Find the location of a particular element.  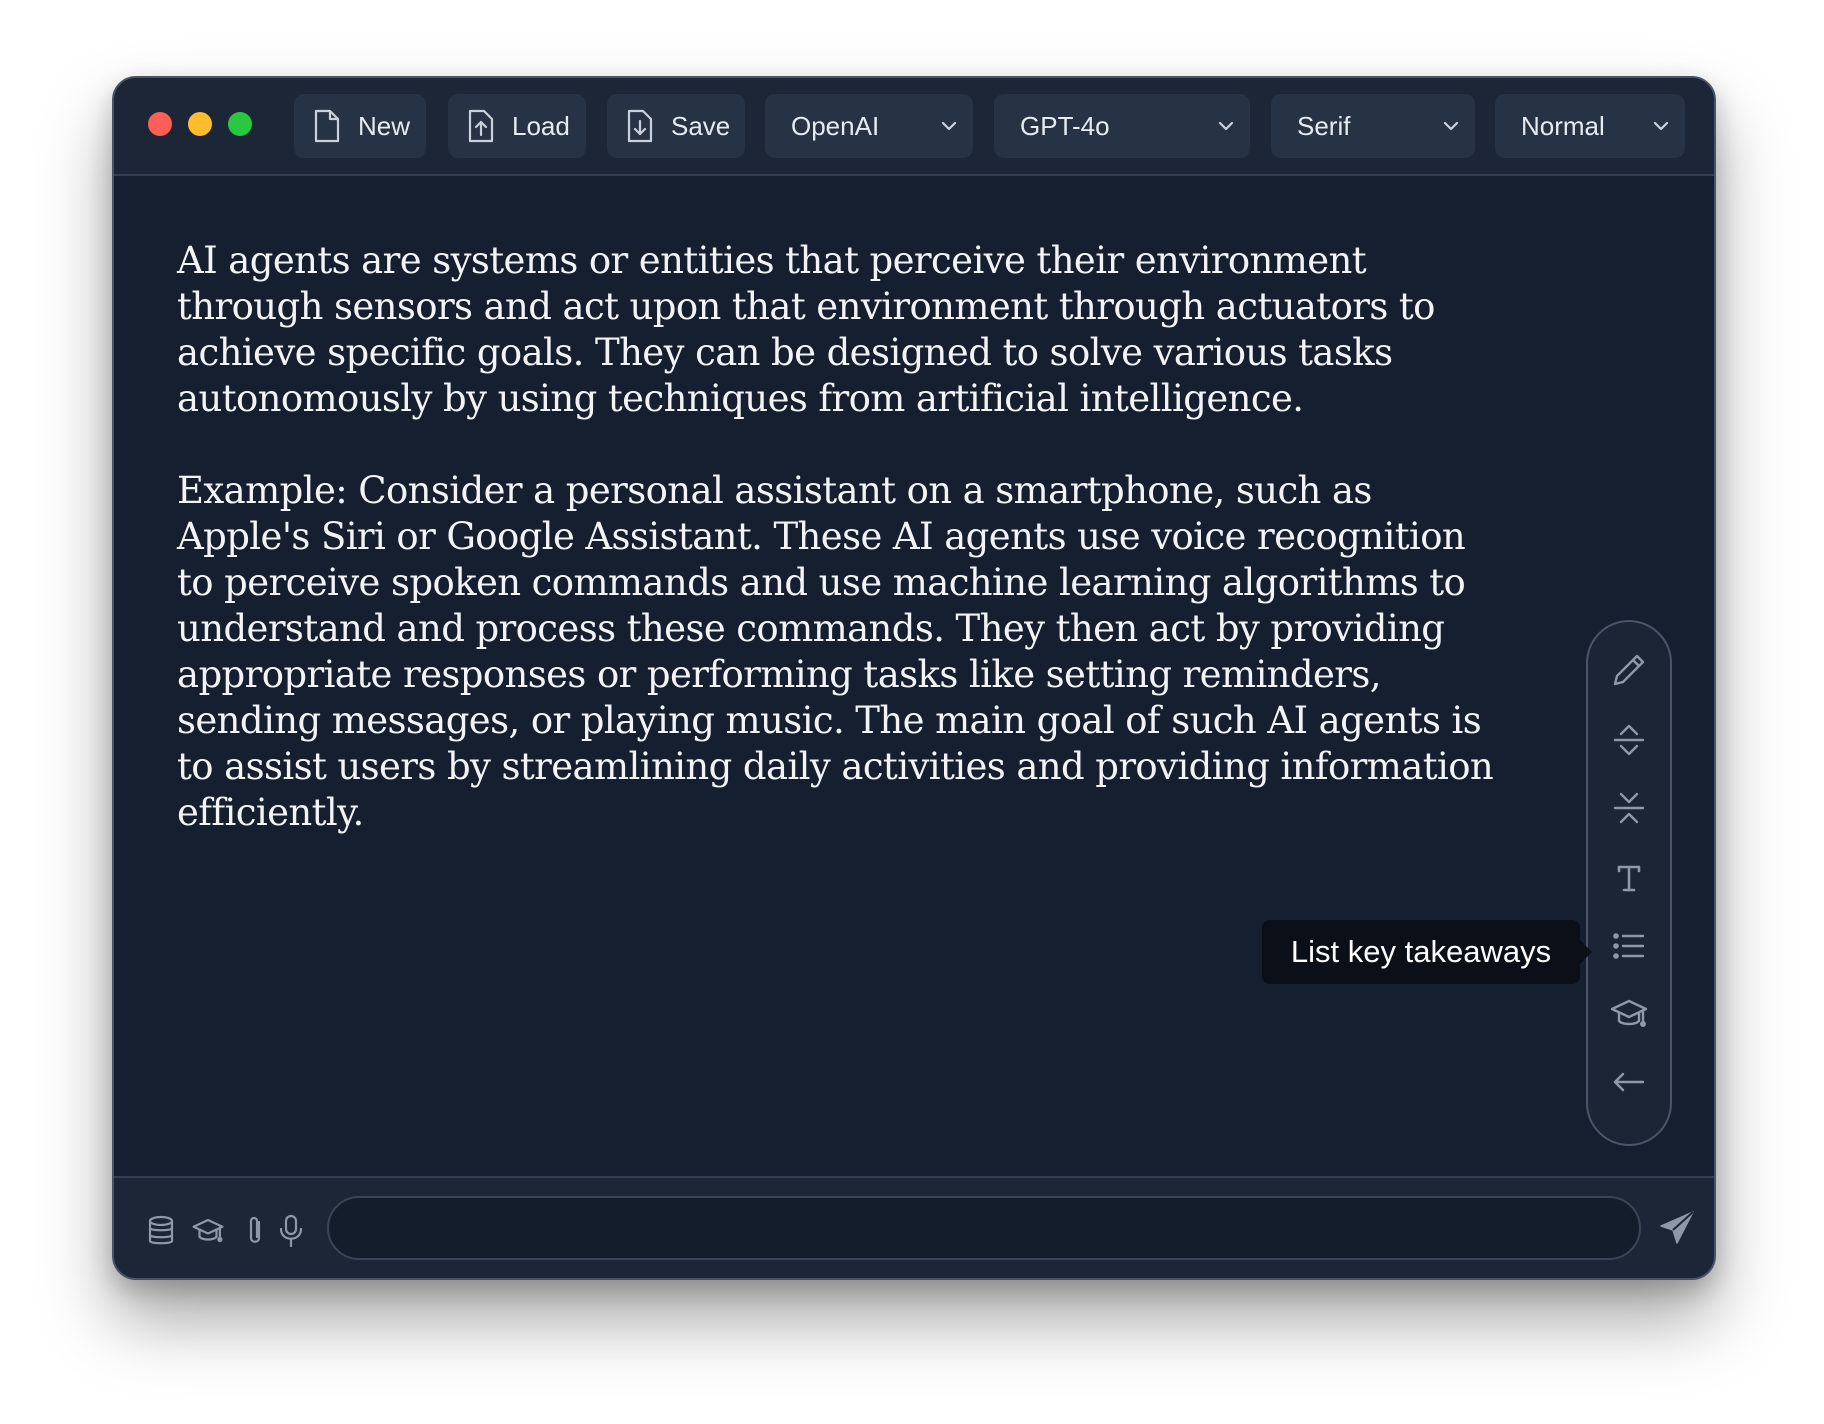

paperclip-icon is located at coordinates (255, 1231).